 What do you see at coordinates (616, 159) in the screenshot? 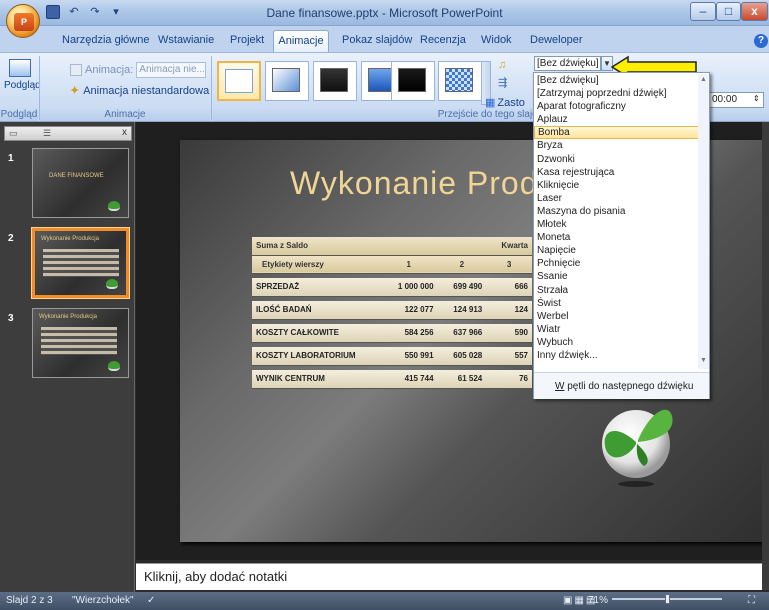
I see `sound-option: Dzwonki` at bounding box center [616, 159].